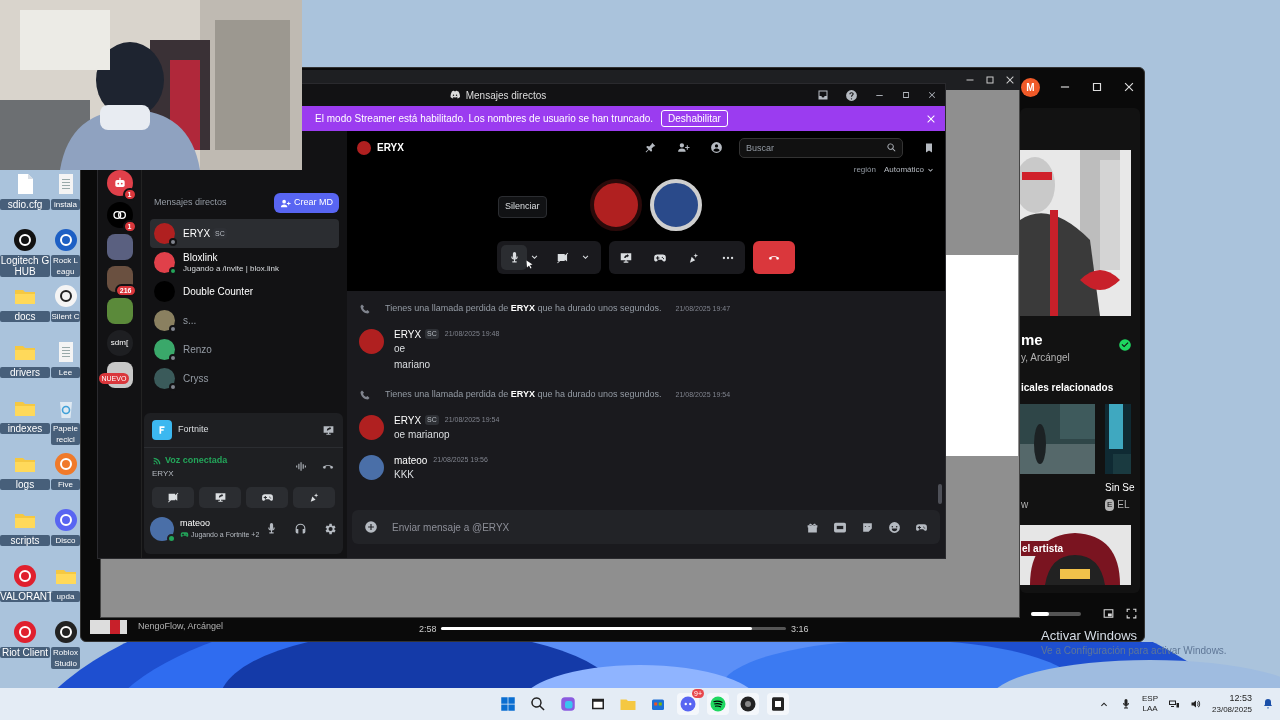  I want to click on chat-app-icon, so click(688, 704).